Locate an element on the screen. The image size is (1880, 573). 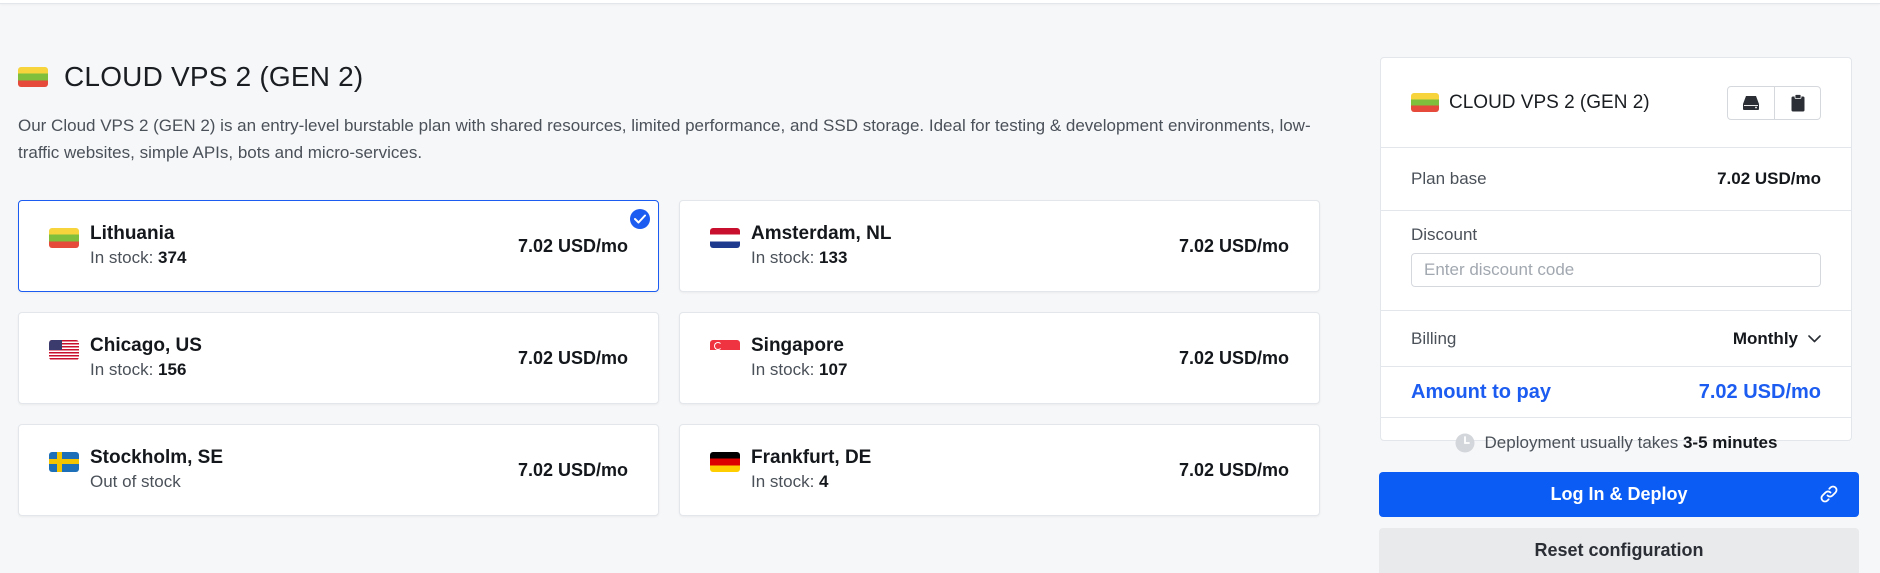
plan-base-row: Plan base 7.02 USD/mo is located at coordinates (1616, 179).